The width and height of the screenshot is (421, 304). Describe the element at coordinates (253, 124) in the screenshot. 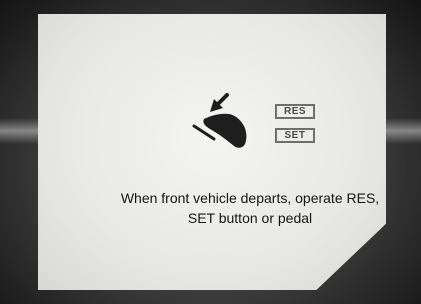

I see `pedal-instruction-graphic: RES SET` at that location.